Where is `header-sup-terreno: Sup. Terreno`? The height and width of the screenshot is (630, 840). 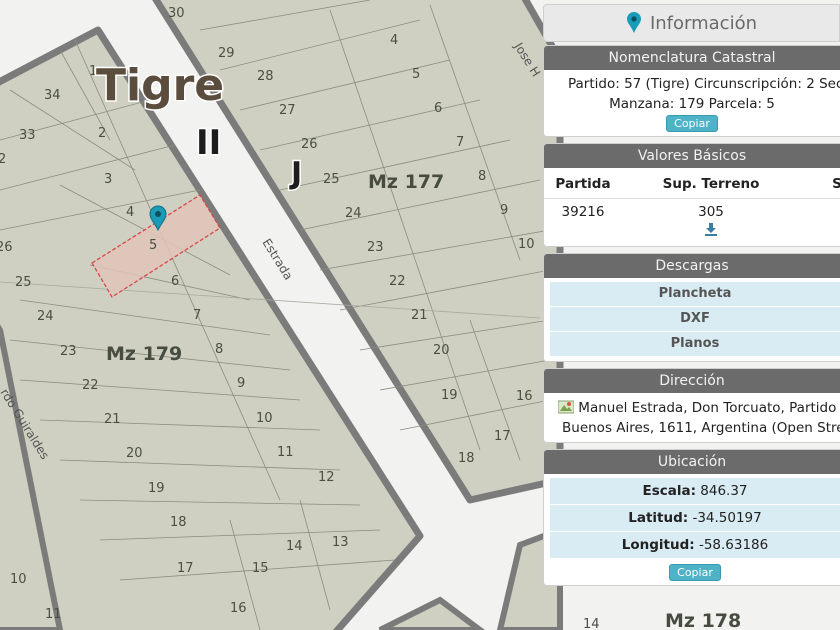
header-sup-terreno: Sup. Terreno is located at coordinates (711, 184).